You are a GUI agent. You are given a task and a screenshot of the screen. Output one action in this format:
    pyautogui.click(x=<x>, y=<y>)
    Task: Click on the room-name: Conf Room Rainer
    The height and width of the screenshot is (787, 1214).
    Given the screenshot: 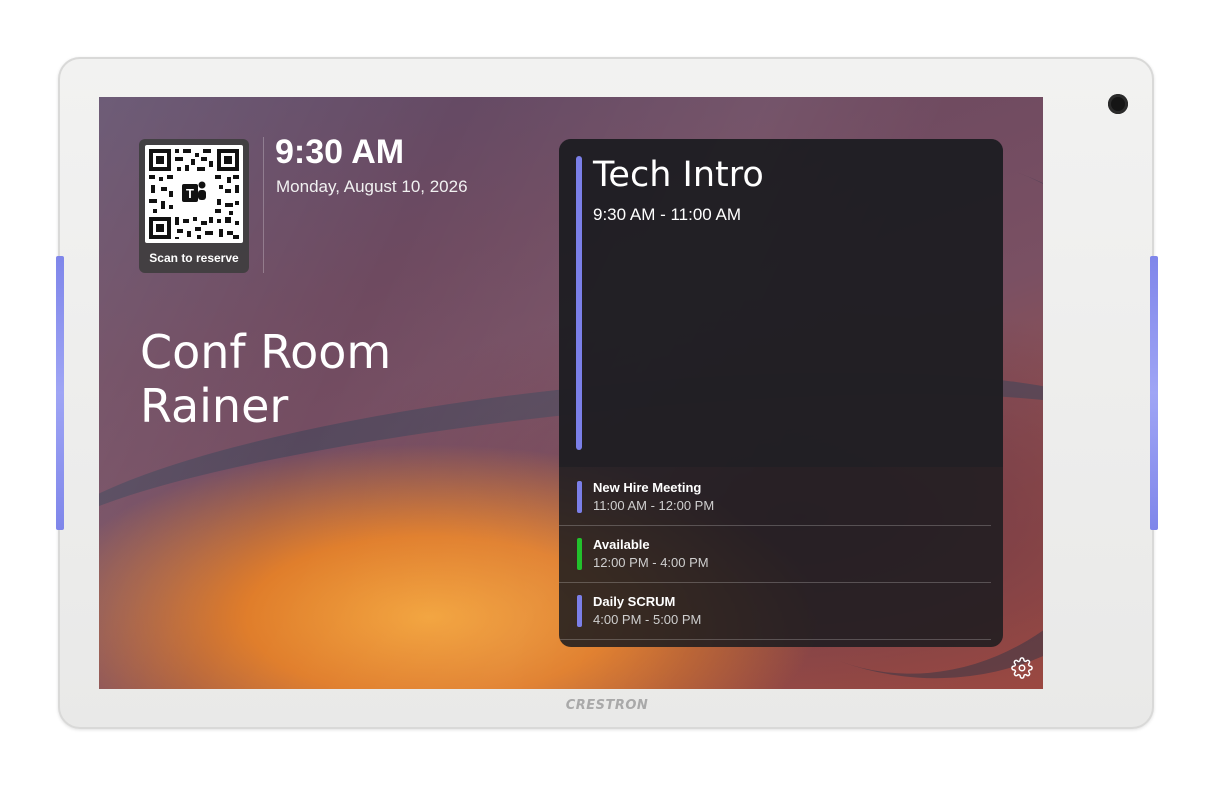 What is the action you would take?
    pyautogui.click(x=350, y=379)
    